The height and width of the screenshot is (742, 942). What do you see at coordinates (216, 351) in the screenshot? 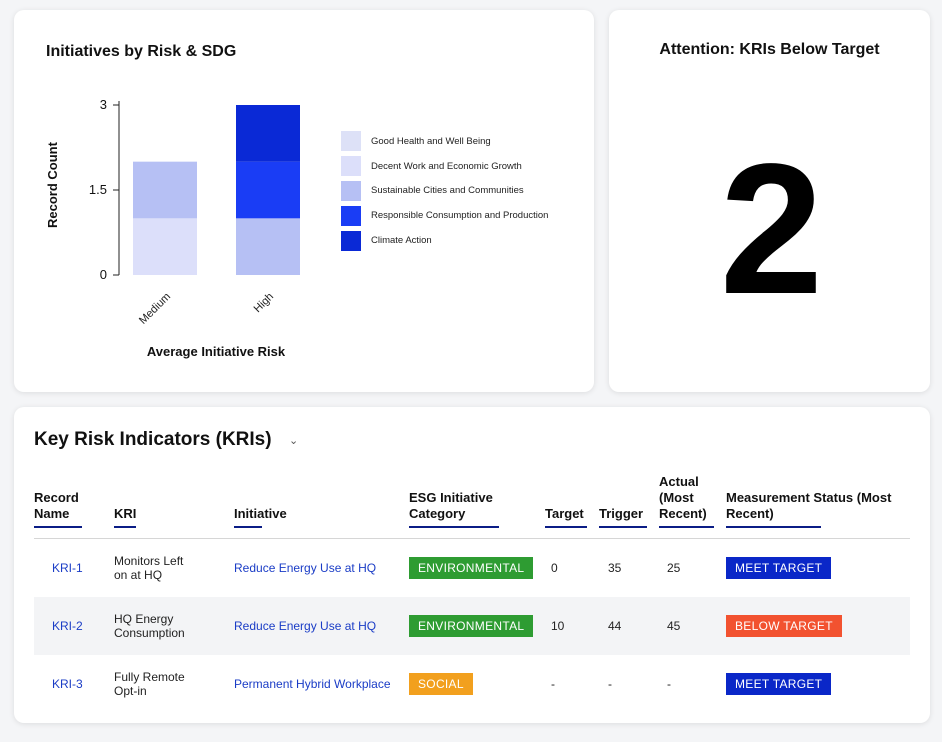
I see `x-axis-title: Average Initiative Risk` at bounding box center [216, 351].